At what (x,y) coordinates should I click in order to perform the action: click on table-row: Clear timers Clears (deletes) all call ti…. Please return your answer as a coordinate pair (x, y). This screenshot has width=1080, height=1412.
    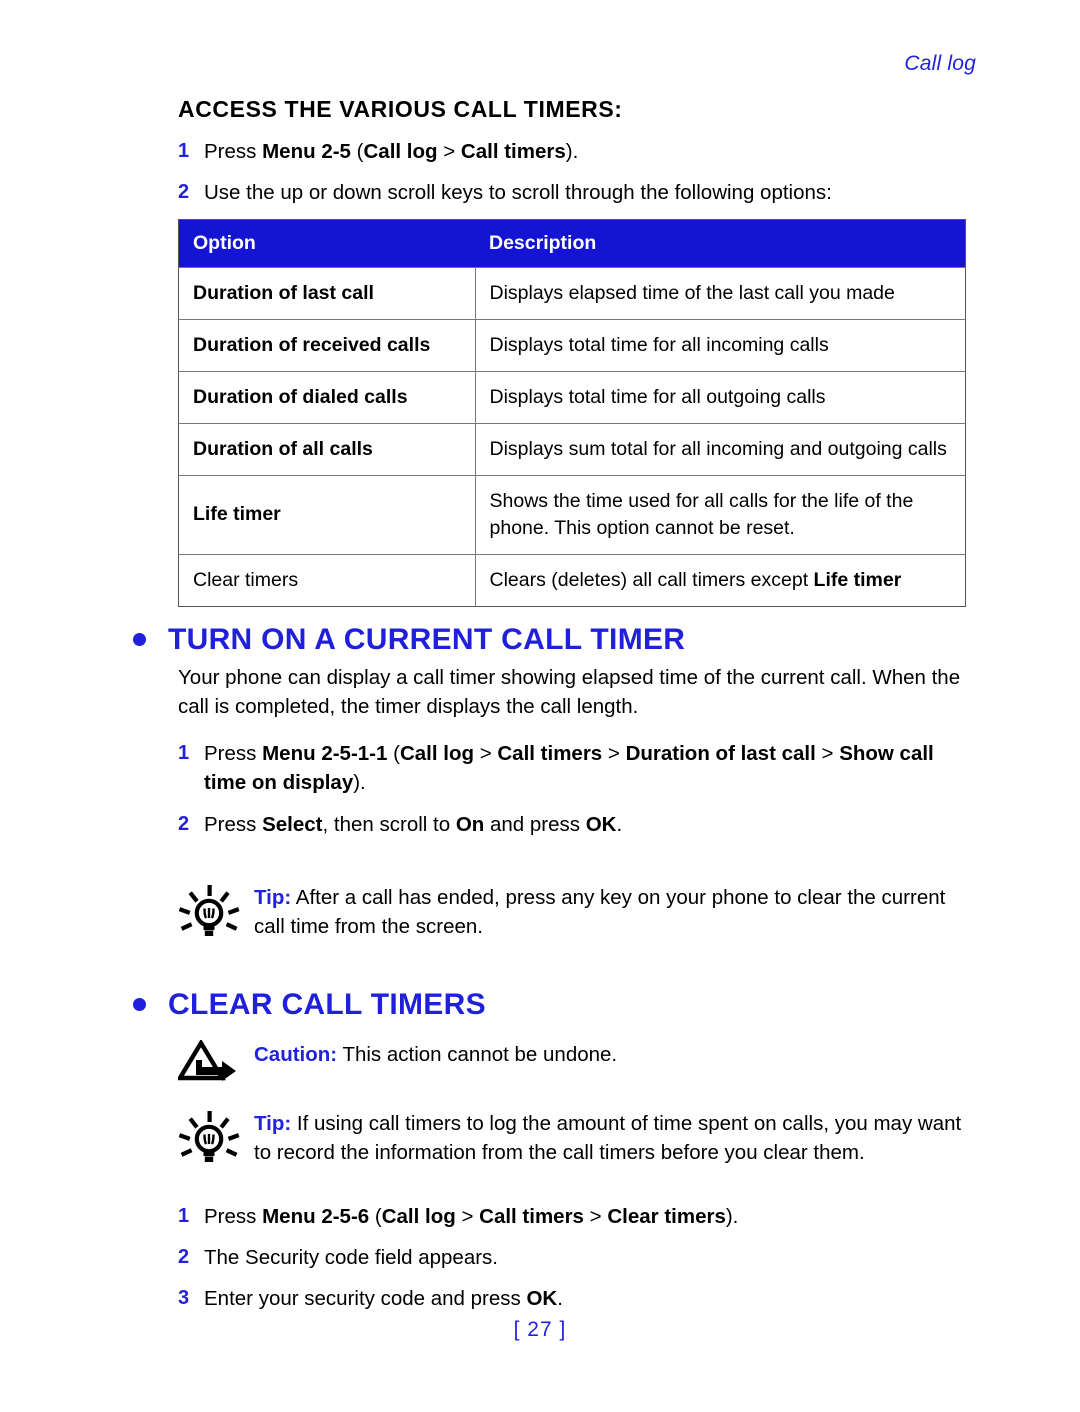
    Looking at the image, I should click on (572, 580).